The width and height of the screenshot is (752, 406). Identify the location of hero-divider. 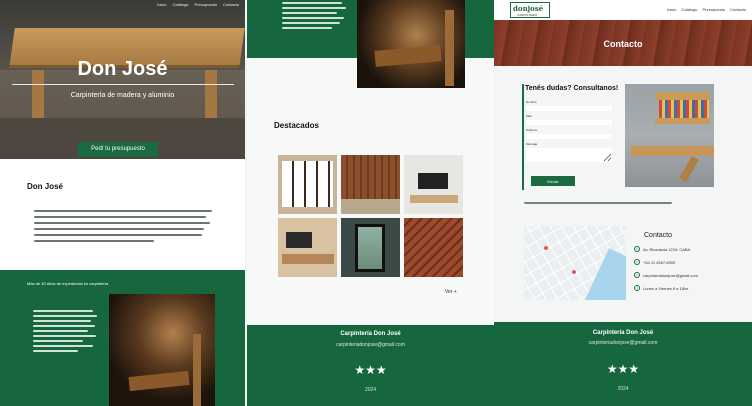
(123, 84).